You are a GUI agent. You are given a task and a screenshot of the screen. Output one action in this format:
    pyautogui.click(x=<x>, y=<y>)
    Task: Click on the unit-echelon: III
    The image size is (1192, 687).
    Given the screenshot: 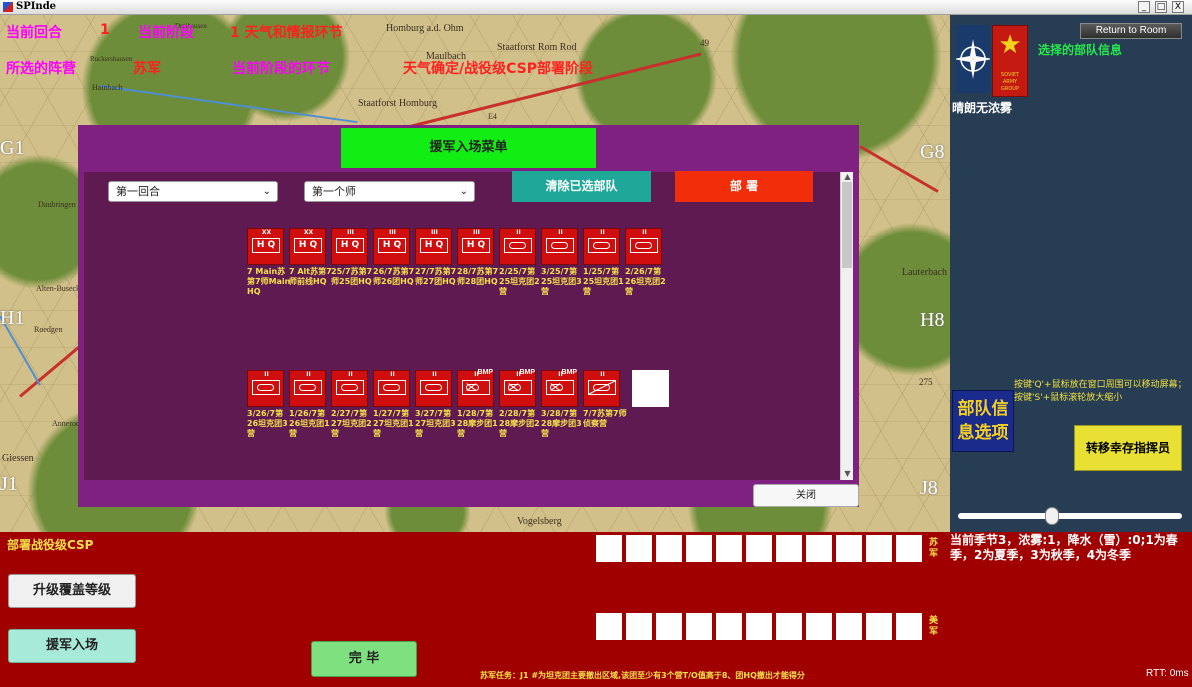 What is the action you would take?
    pyautogui.click(x=392, y=232)
    